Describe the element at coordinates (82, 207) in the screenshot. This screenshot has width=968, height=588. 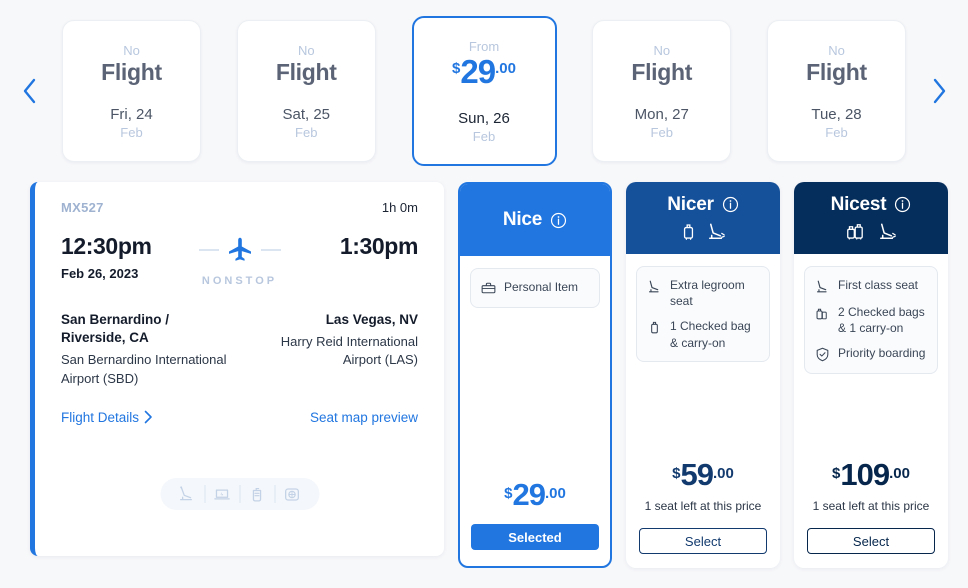
I see `flight-number: MX527` at that location.